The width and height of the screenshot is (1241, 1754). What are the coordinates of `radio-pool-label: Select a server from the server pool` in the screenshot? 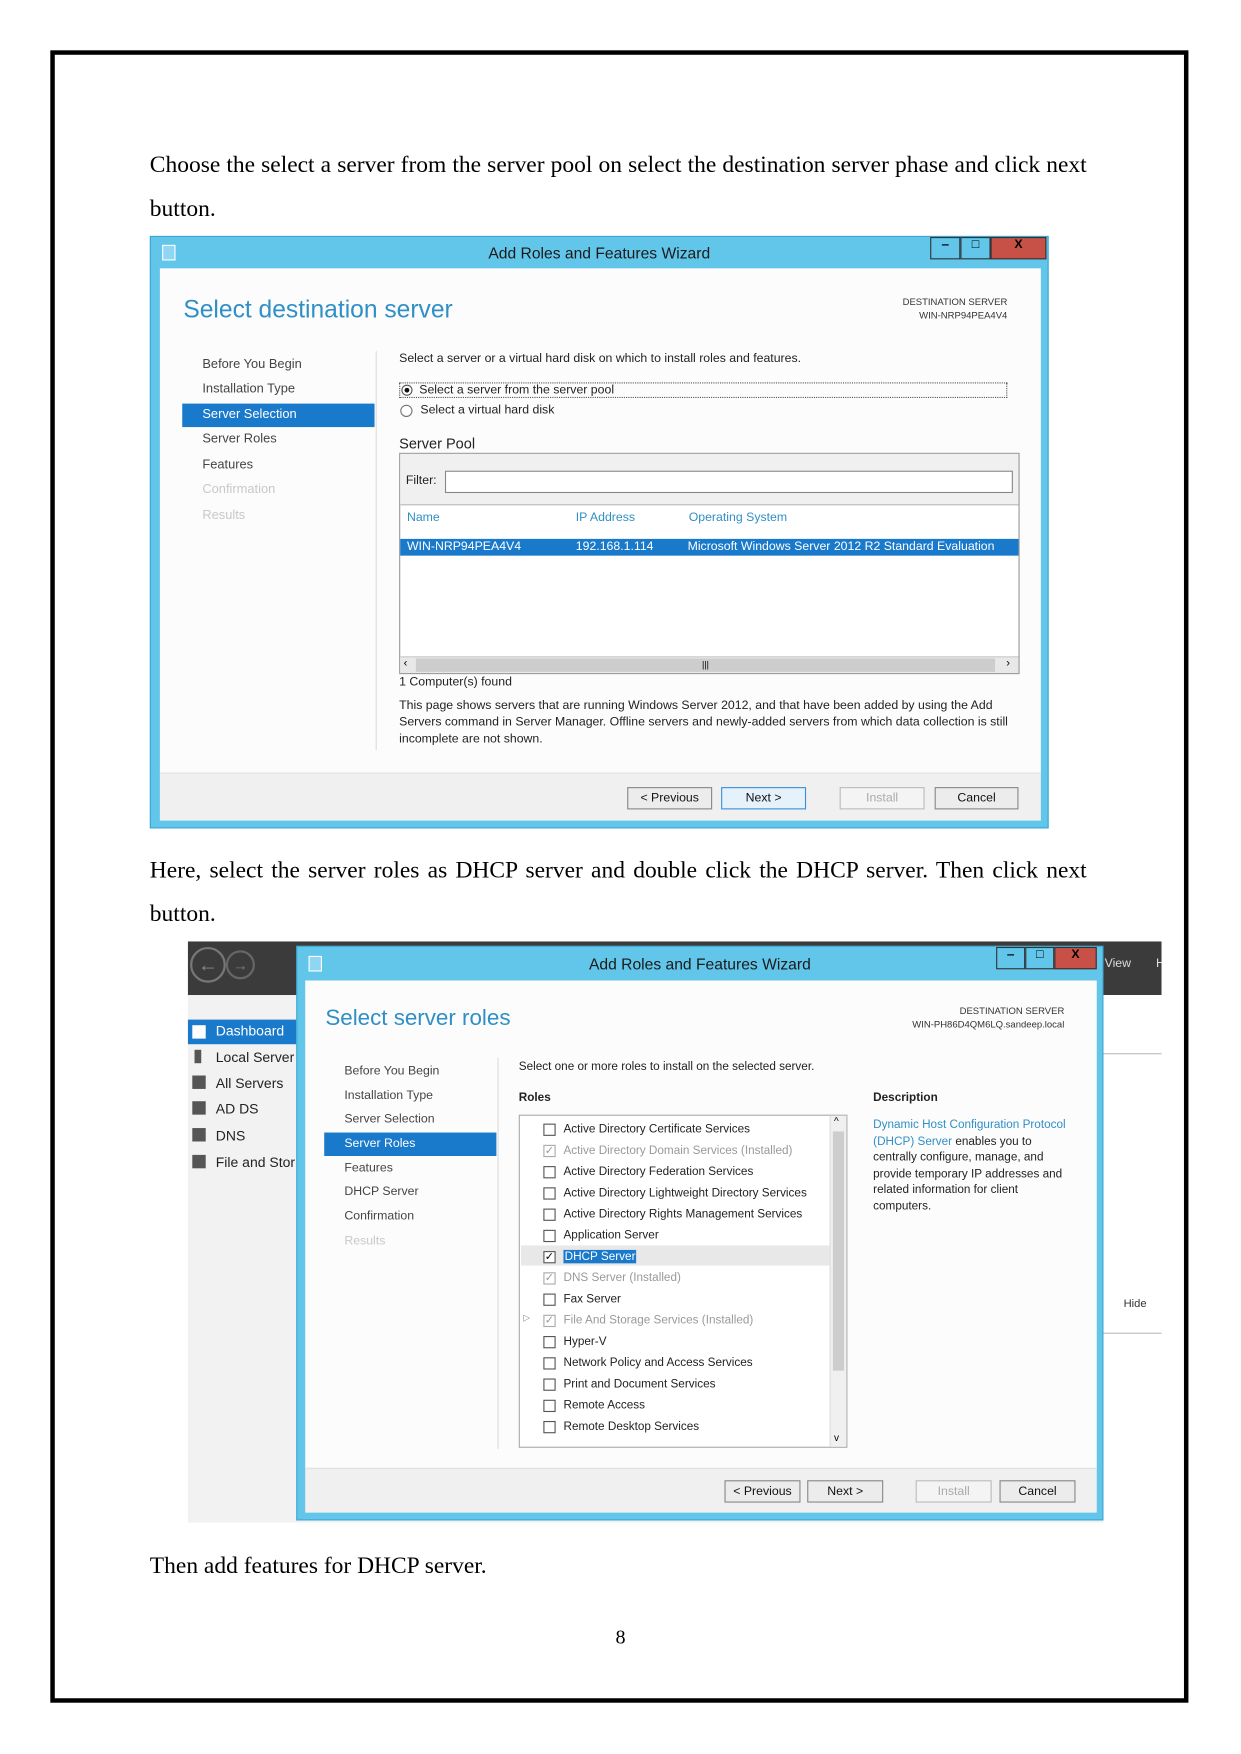 It's located at (517, 390).